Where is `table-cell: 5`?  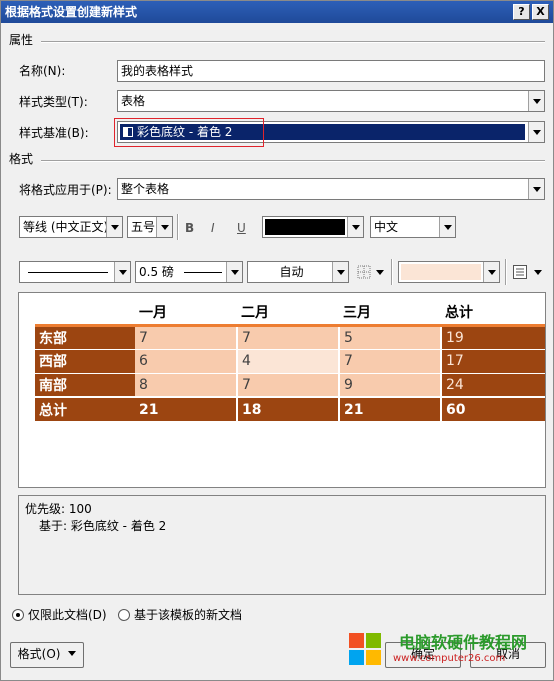
table-cell: 5 is located at coordinates (390, 337).